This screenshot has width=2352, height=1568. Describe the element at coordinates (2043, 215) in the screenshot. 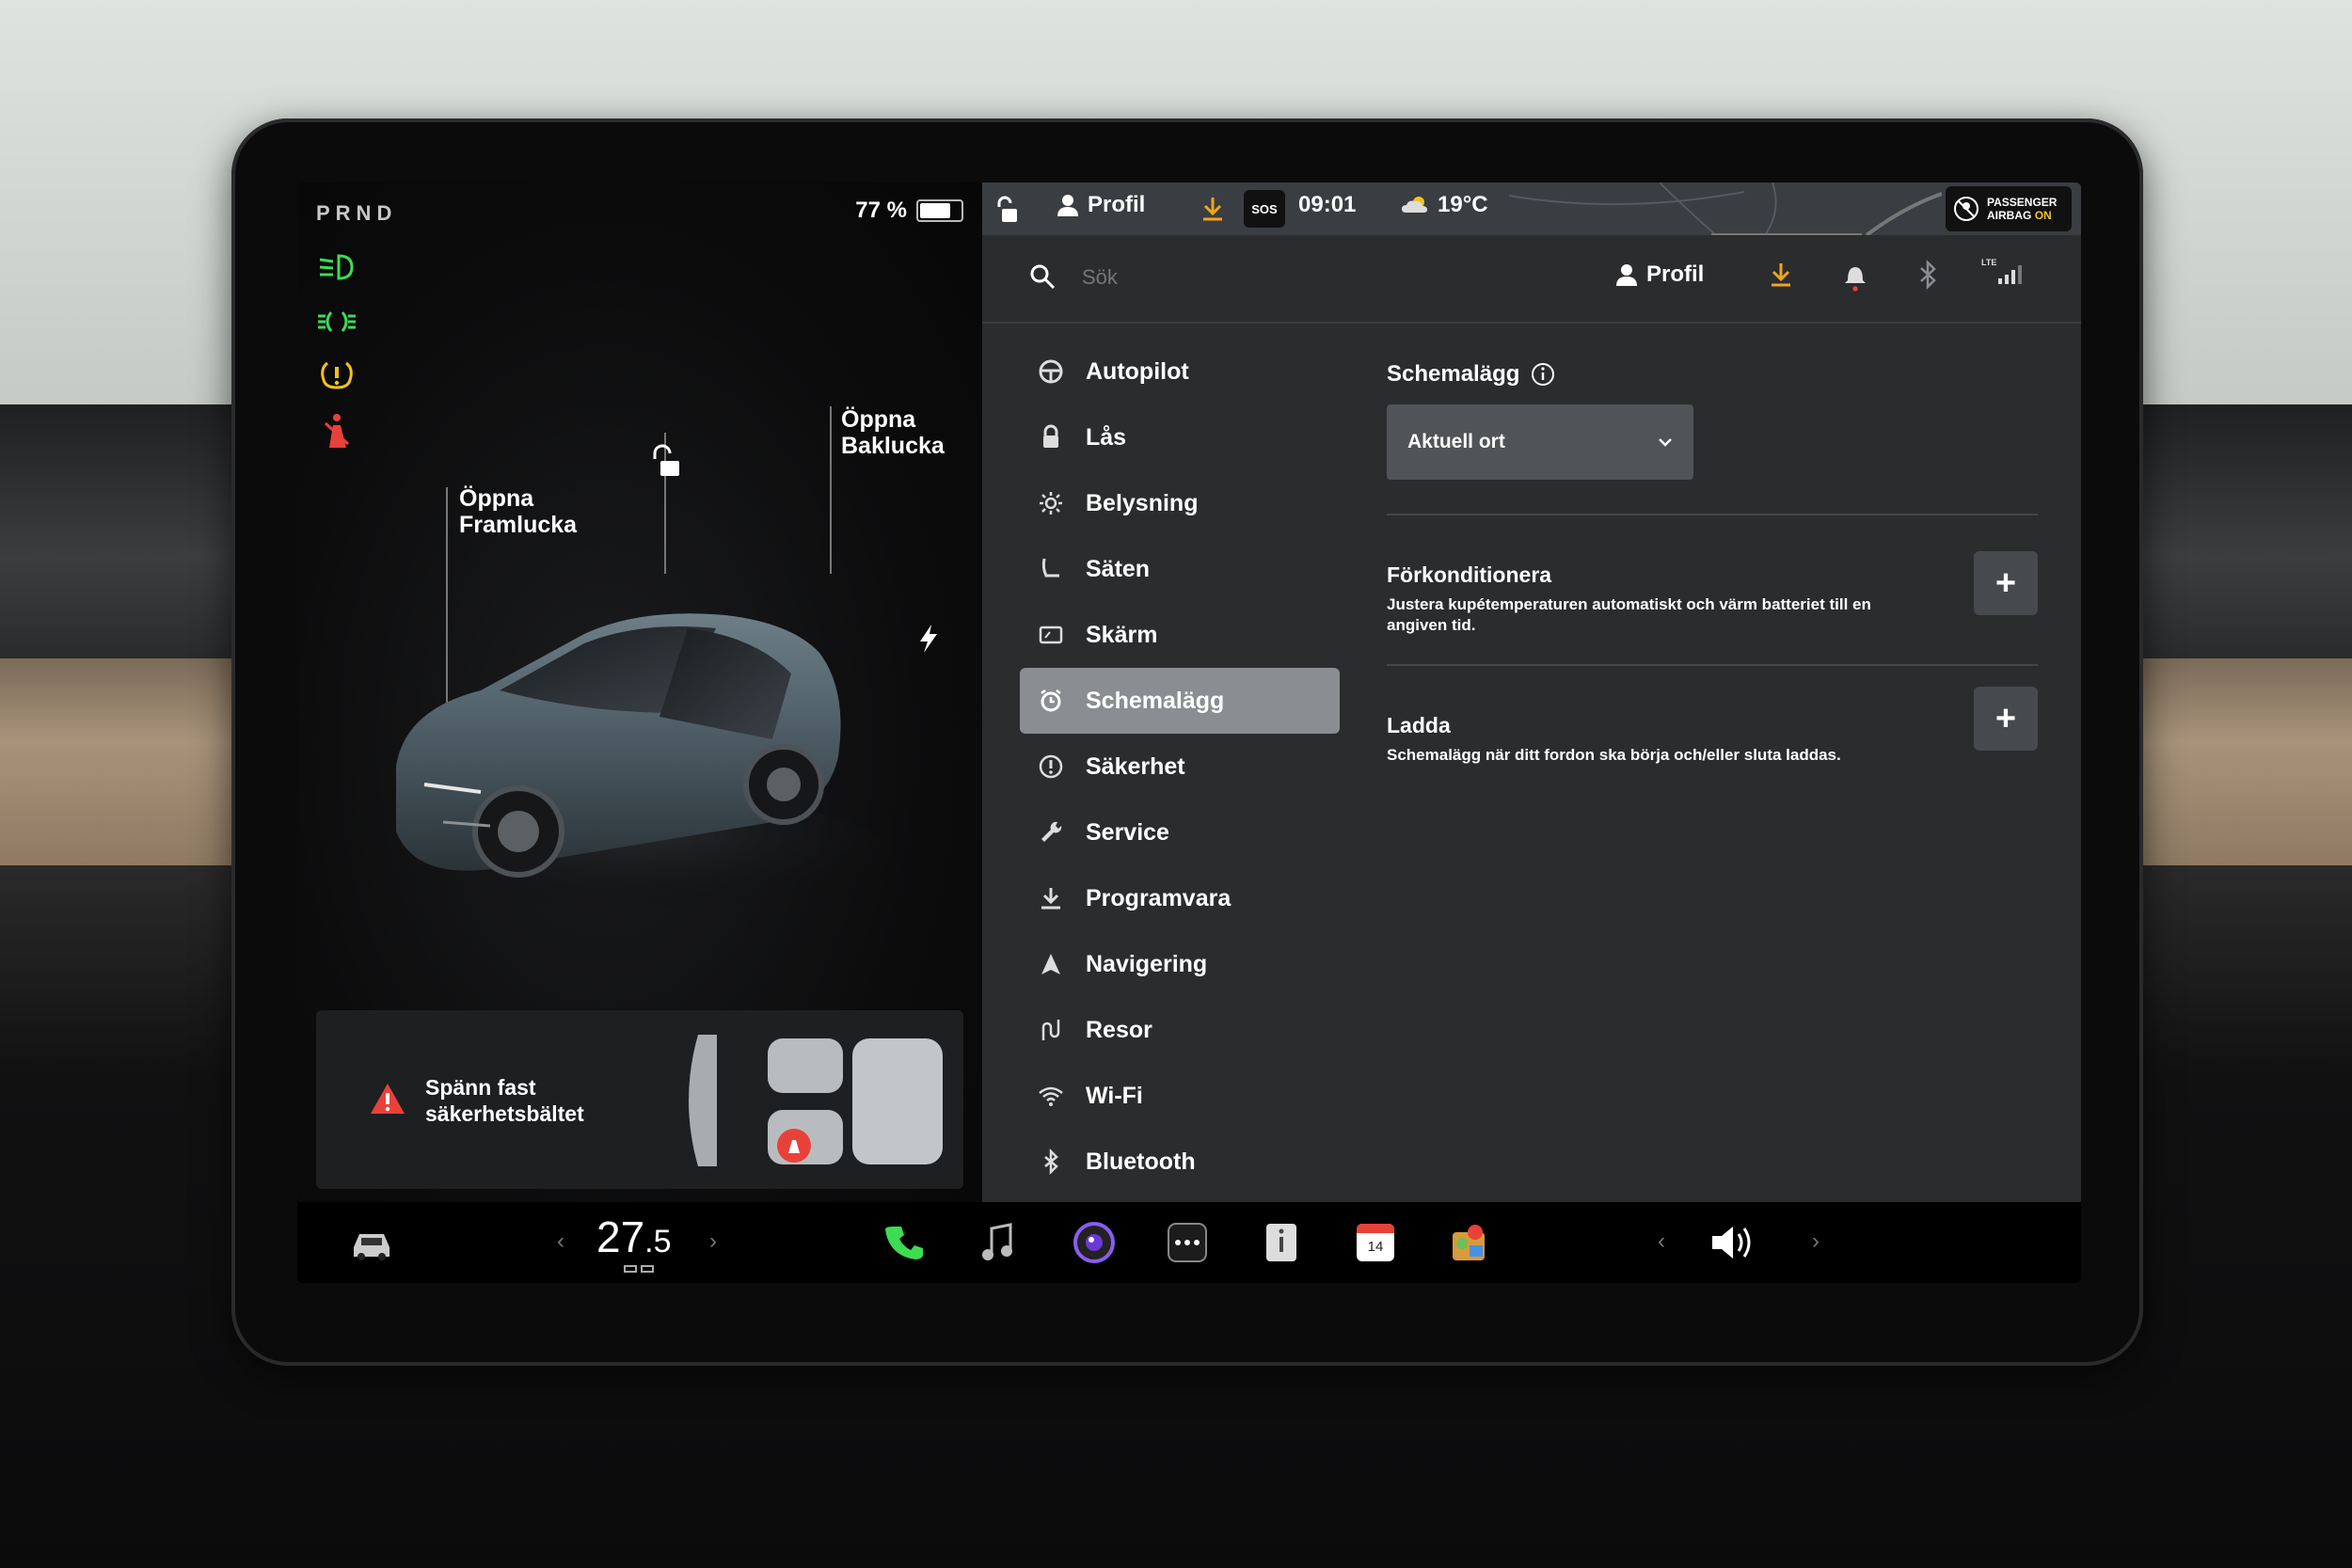

I see `airbag-state: ON` at that location.